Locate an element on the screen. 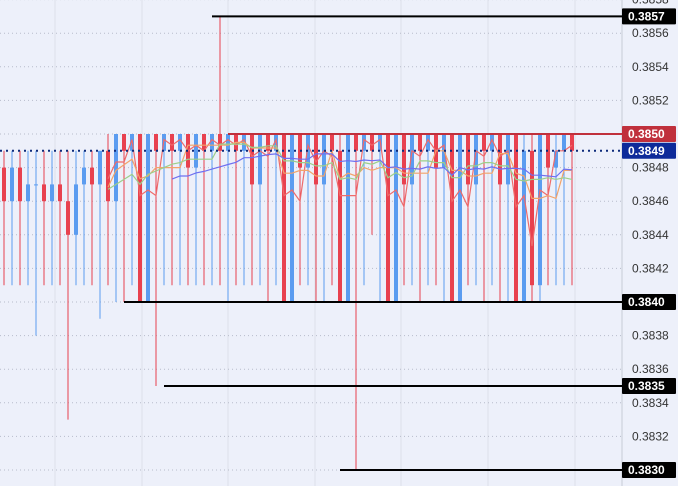 The height and width of the screenshot is (486, 678). y-tick-label: 0.3846 is located at coordinates (650, 201).